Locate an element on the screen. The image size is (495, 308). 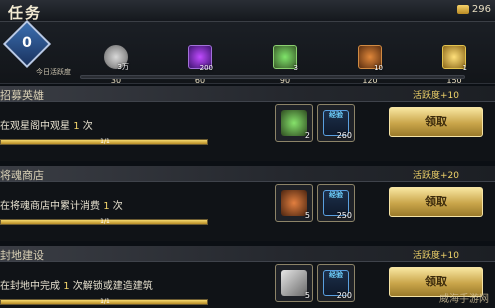
watermark: 威海手游网 is located at coordinates (464, 299).